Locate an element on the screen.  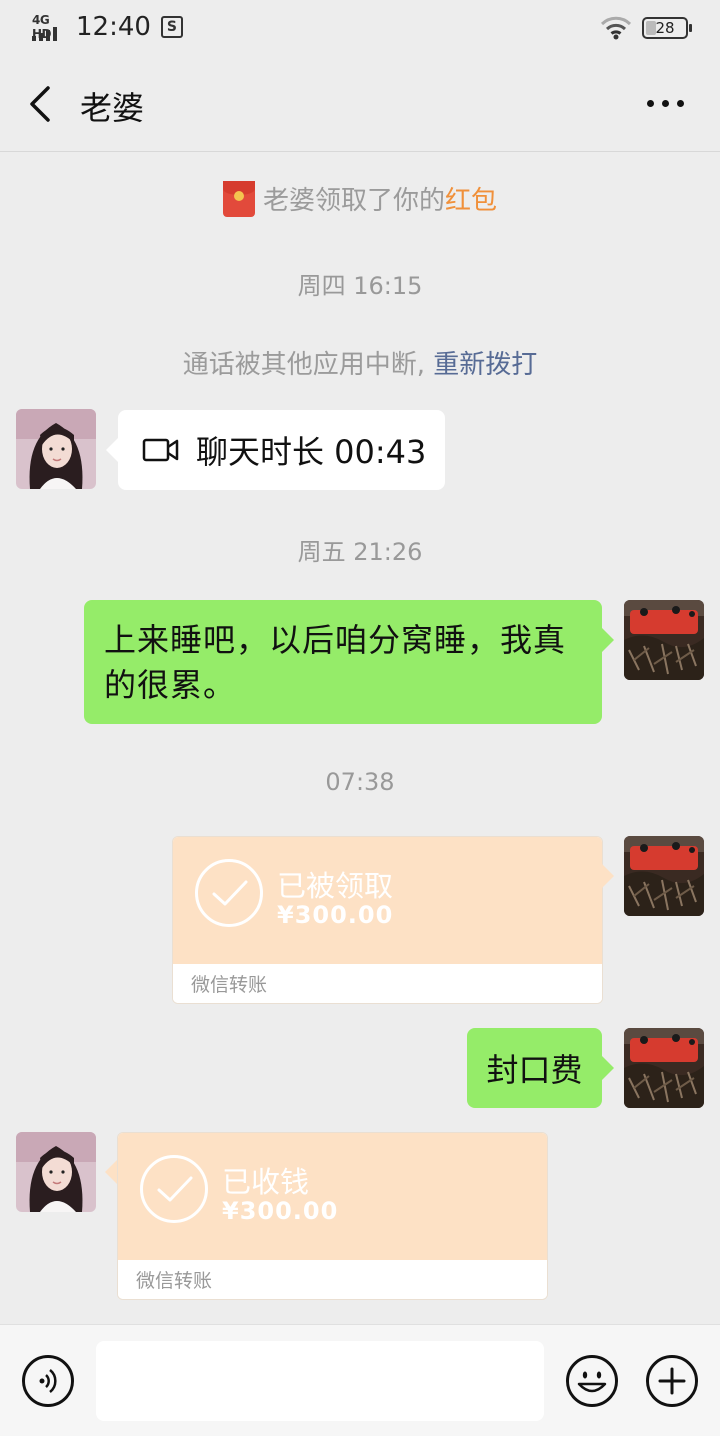
red-packet-link: 红包 is located at coordinates (471, 201).